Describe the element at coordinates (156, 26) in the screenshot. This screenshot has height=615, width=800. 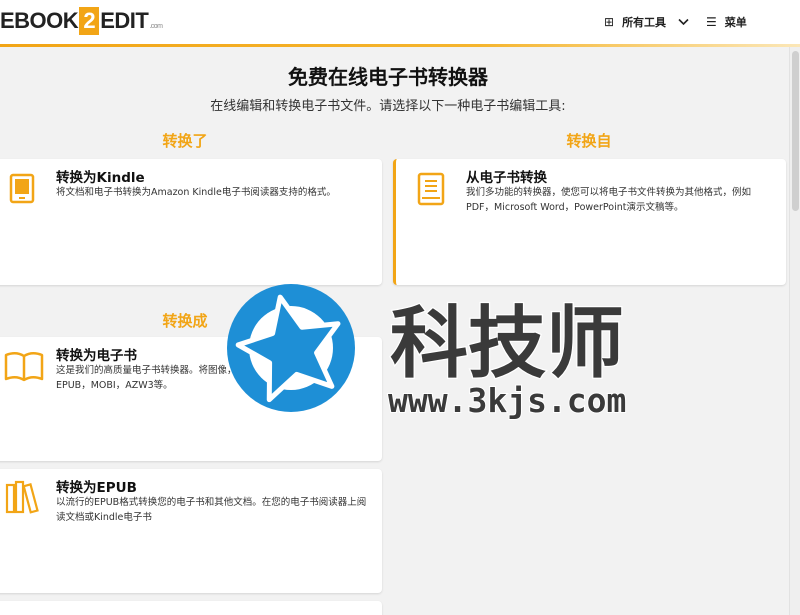
I see `logo-suffix: .com` at that location.